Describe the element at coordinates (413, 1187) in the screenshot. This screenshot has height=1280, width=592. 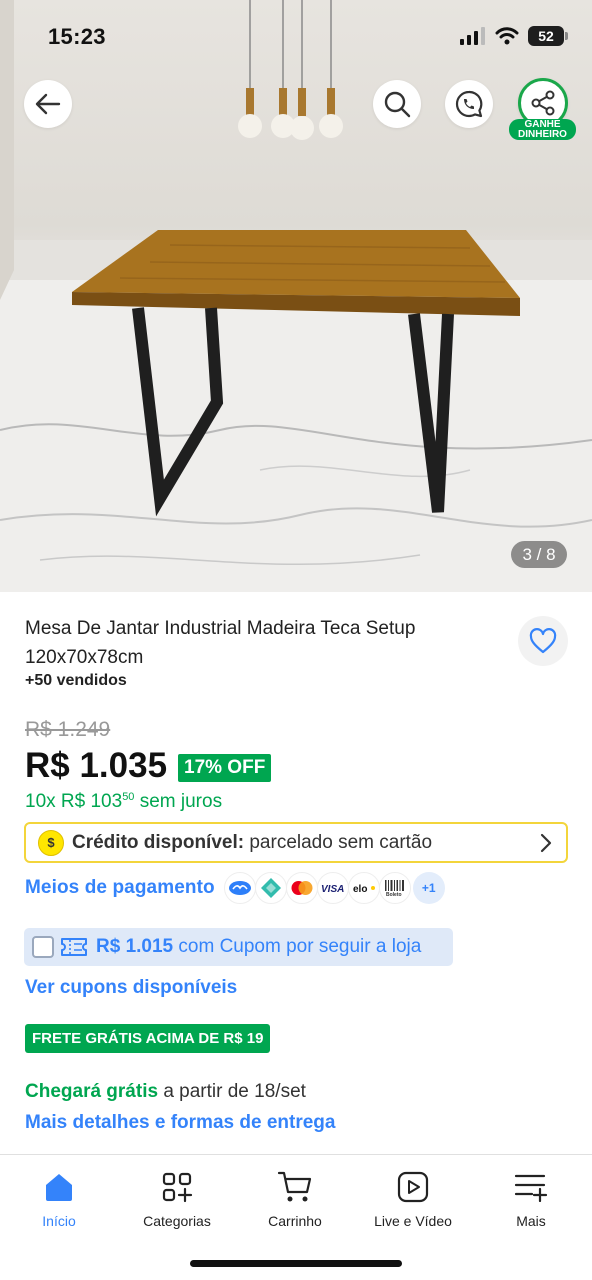
I see `play-icon` at that location.